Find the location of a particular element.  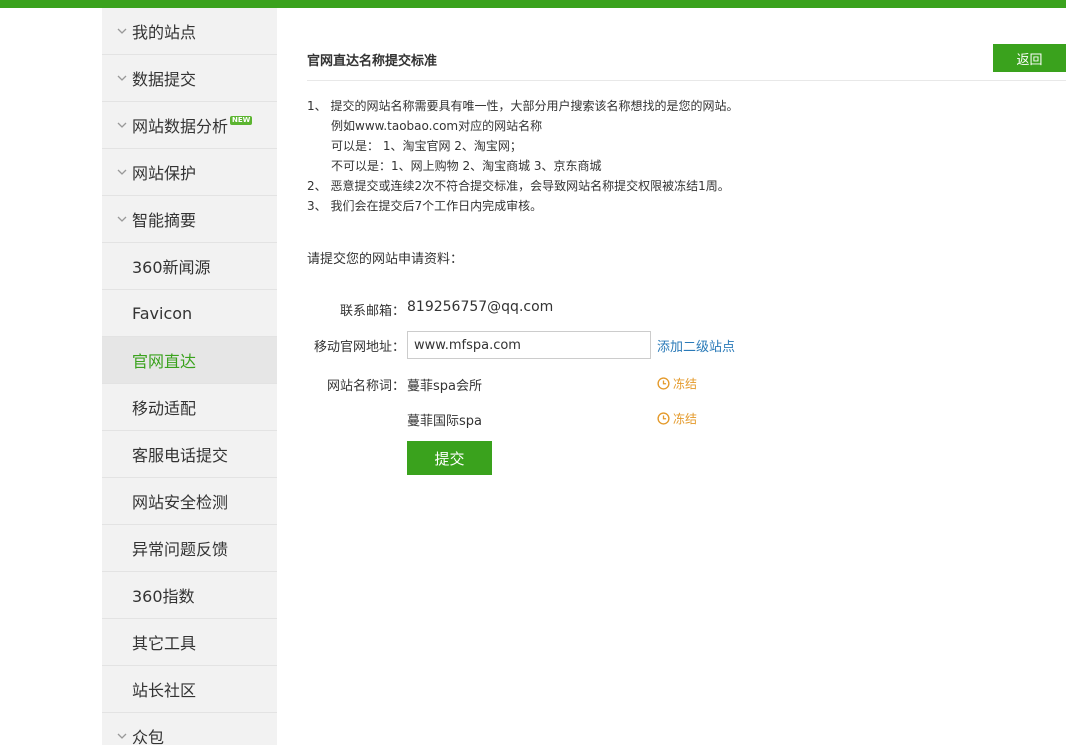

sidebar-item-issue-feedback: 异常问题反馈 is located at coordinates (189, 548).